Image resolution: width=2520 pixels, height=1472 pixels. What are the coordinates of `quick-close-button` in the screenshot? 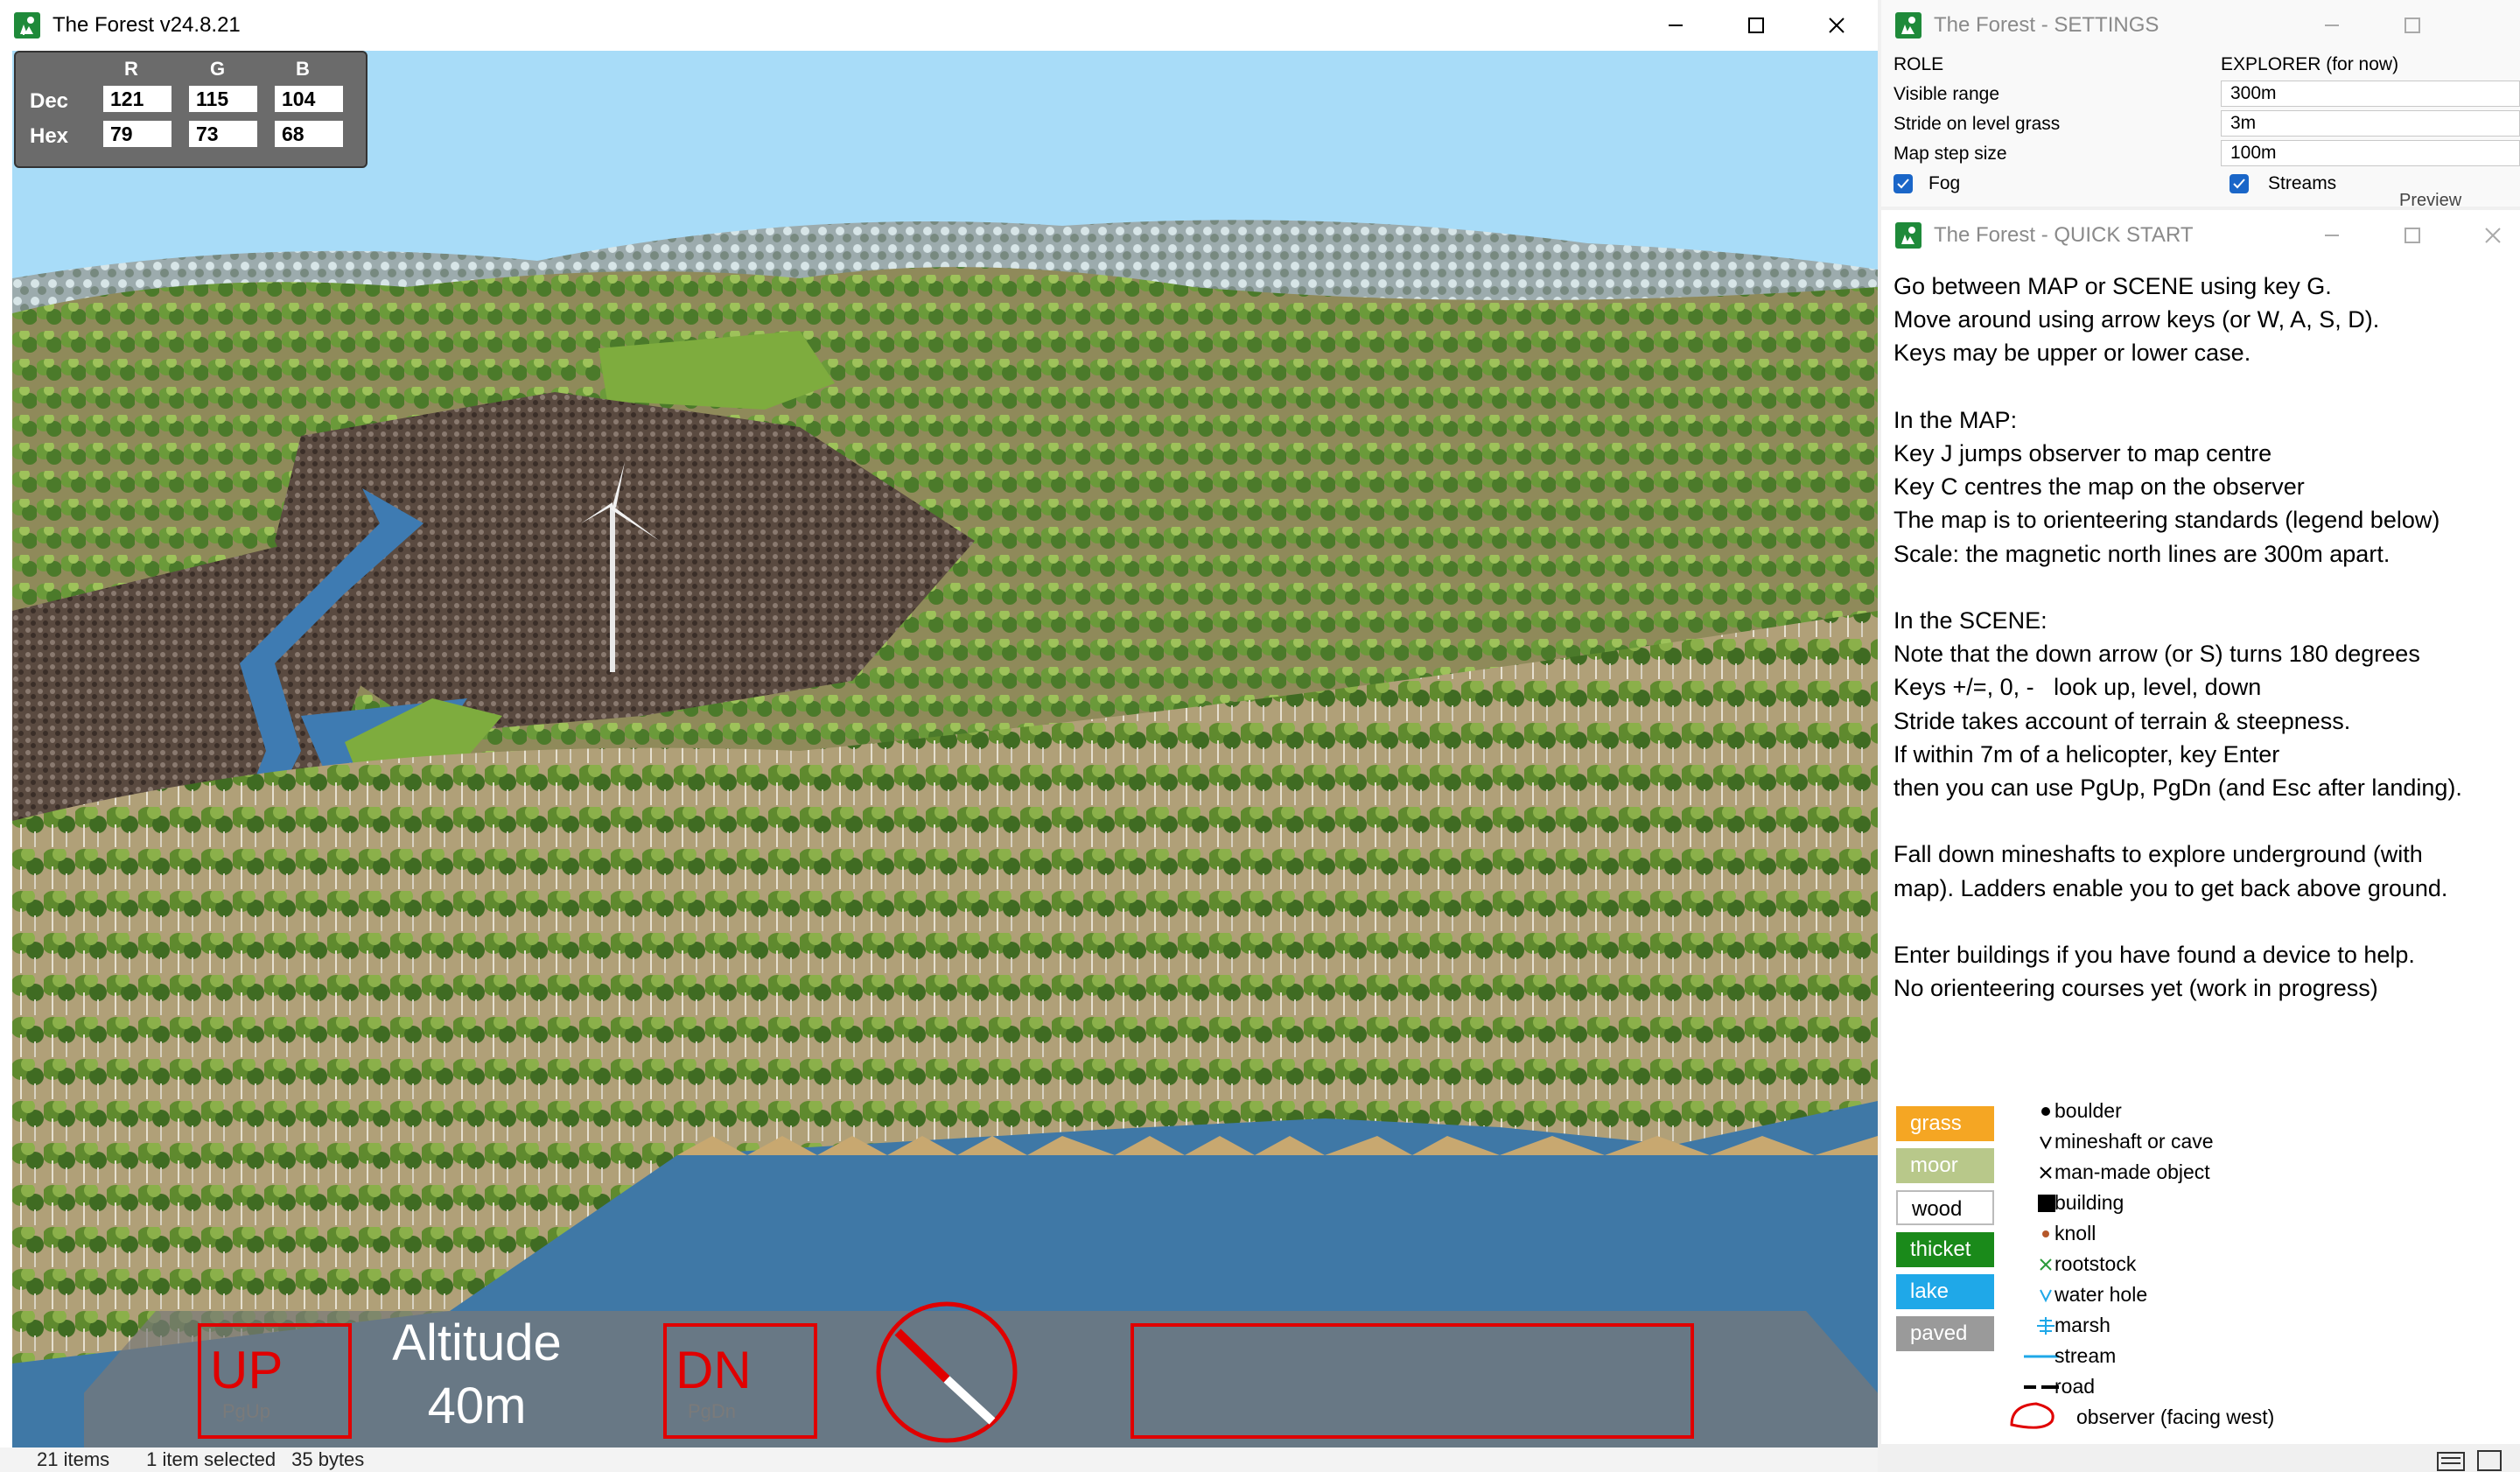 It's located at (2487, 235).